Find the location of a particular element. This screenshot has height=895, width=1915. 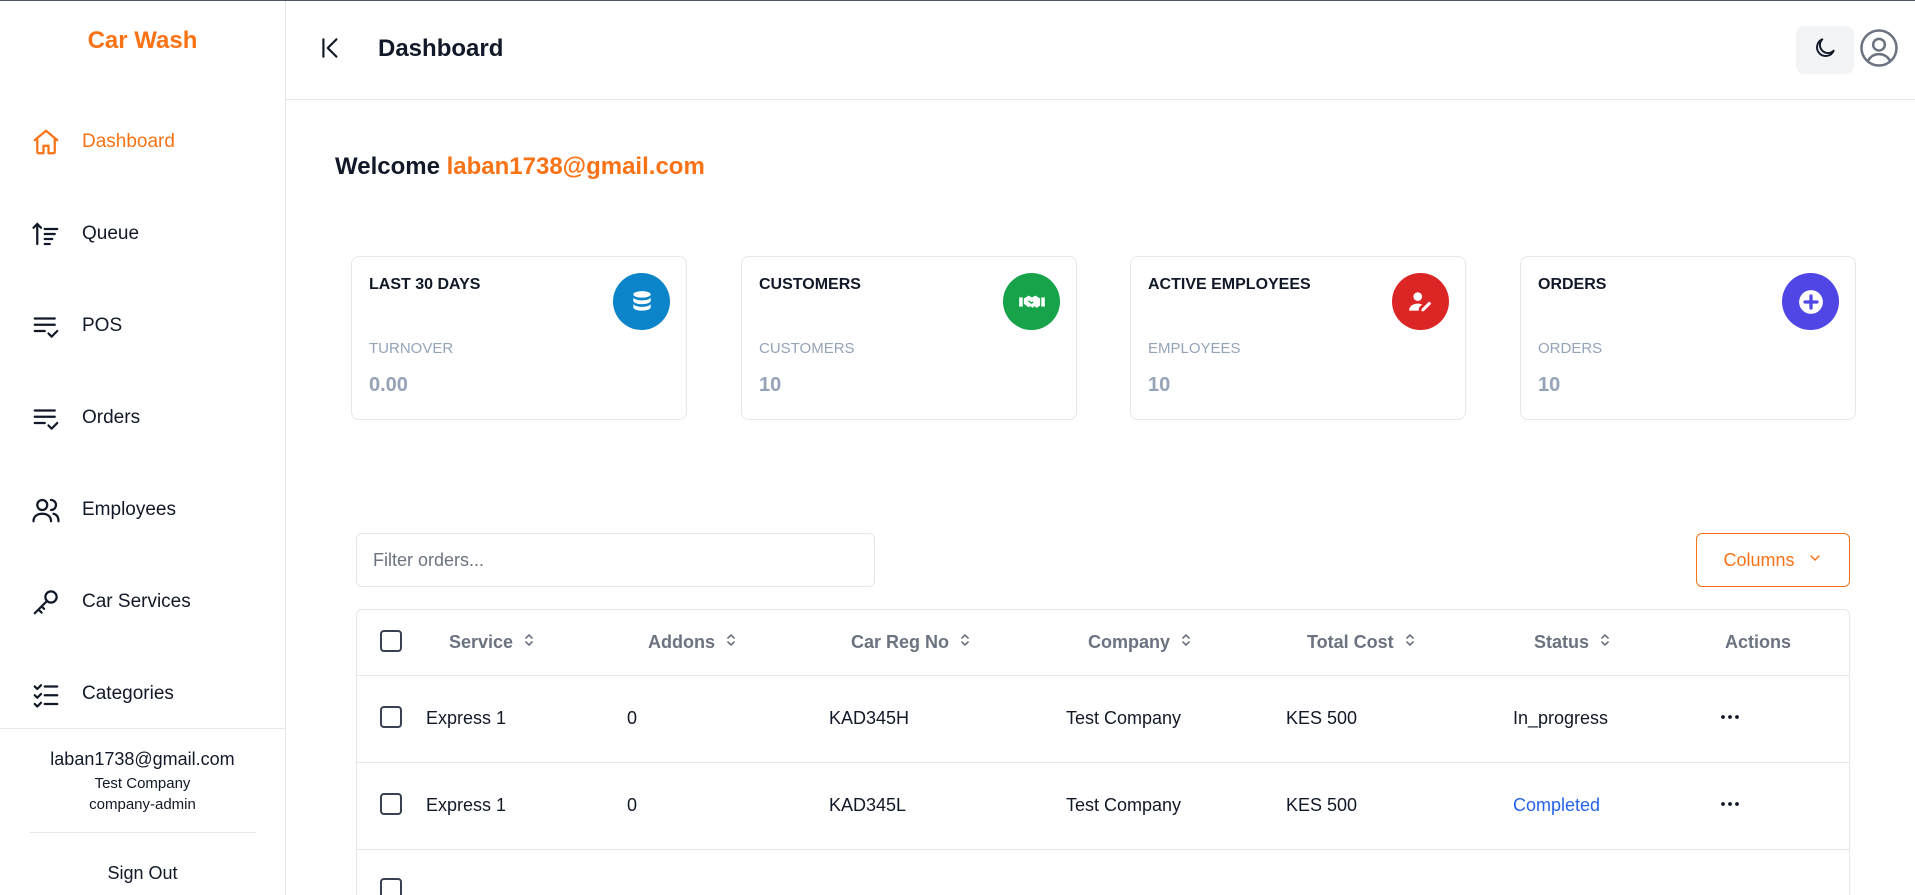

brand-logo-text: Car Wash is located at coordinates (142, 41).